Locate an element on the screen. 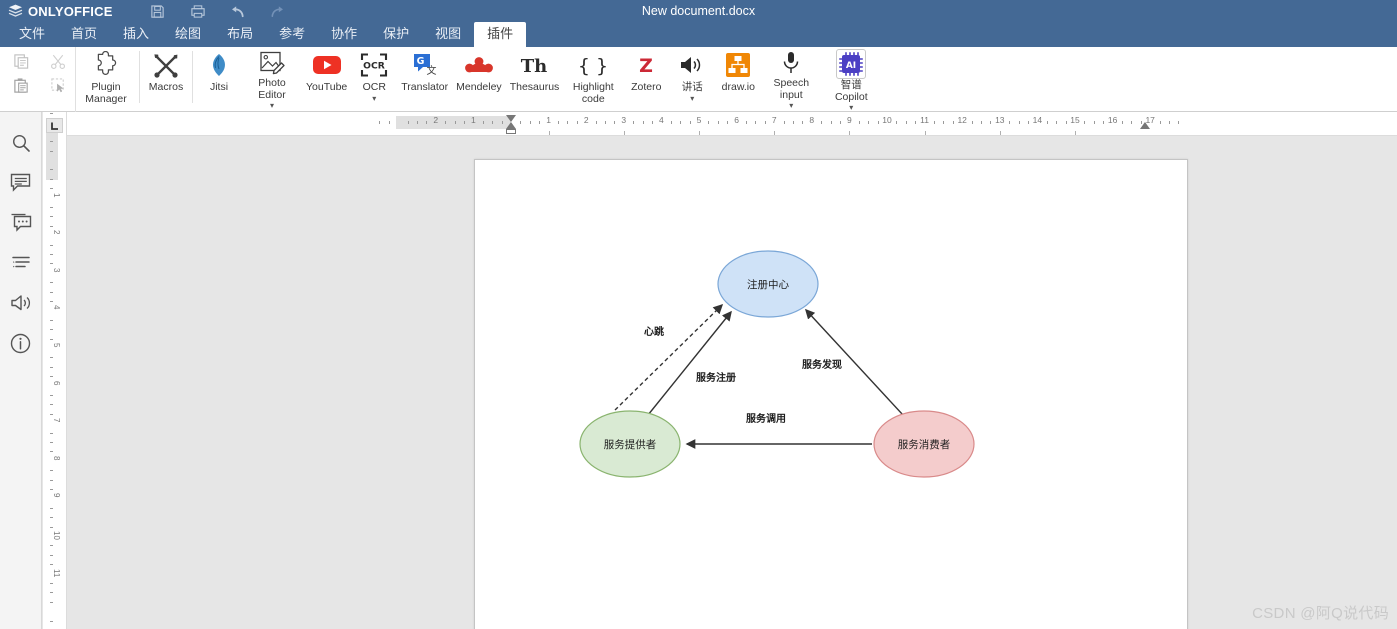 This screenshot has width=1397, height=629. ribbon-thesaurus: Th Thesaurus is located at coordinates (535, 78).